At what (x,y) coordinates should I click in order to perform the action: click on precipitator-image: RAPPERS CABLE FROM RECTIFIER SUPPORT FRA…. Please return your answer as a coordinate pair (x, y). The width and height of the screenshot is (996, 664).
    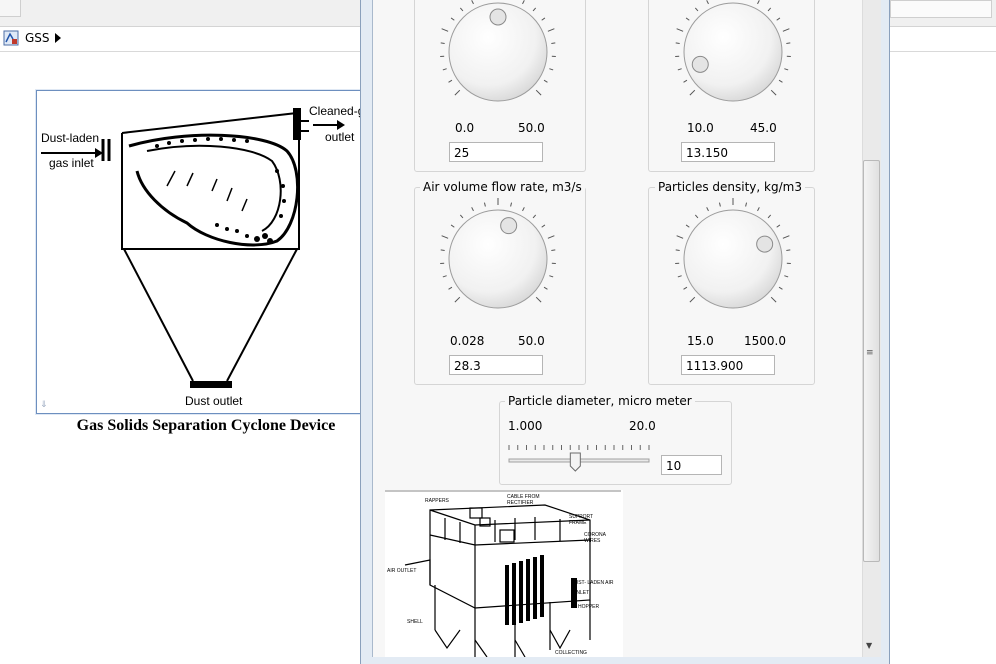
    Looking at the image, I should click on (504, 573).